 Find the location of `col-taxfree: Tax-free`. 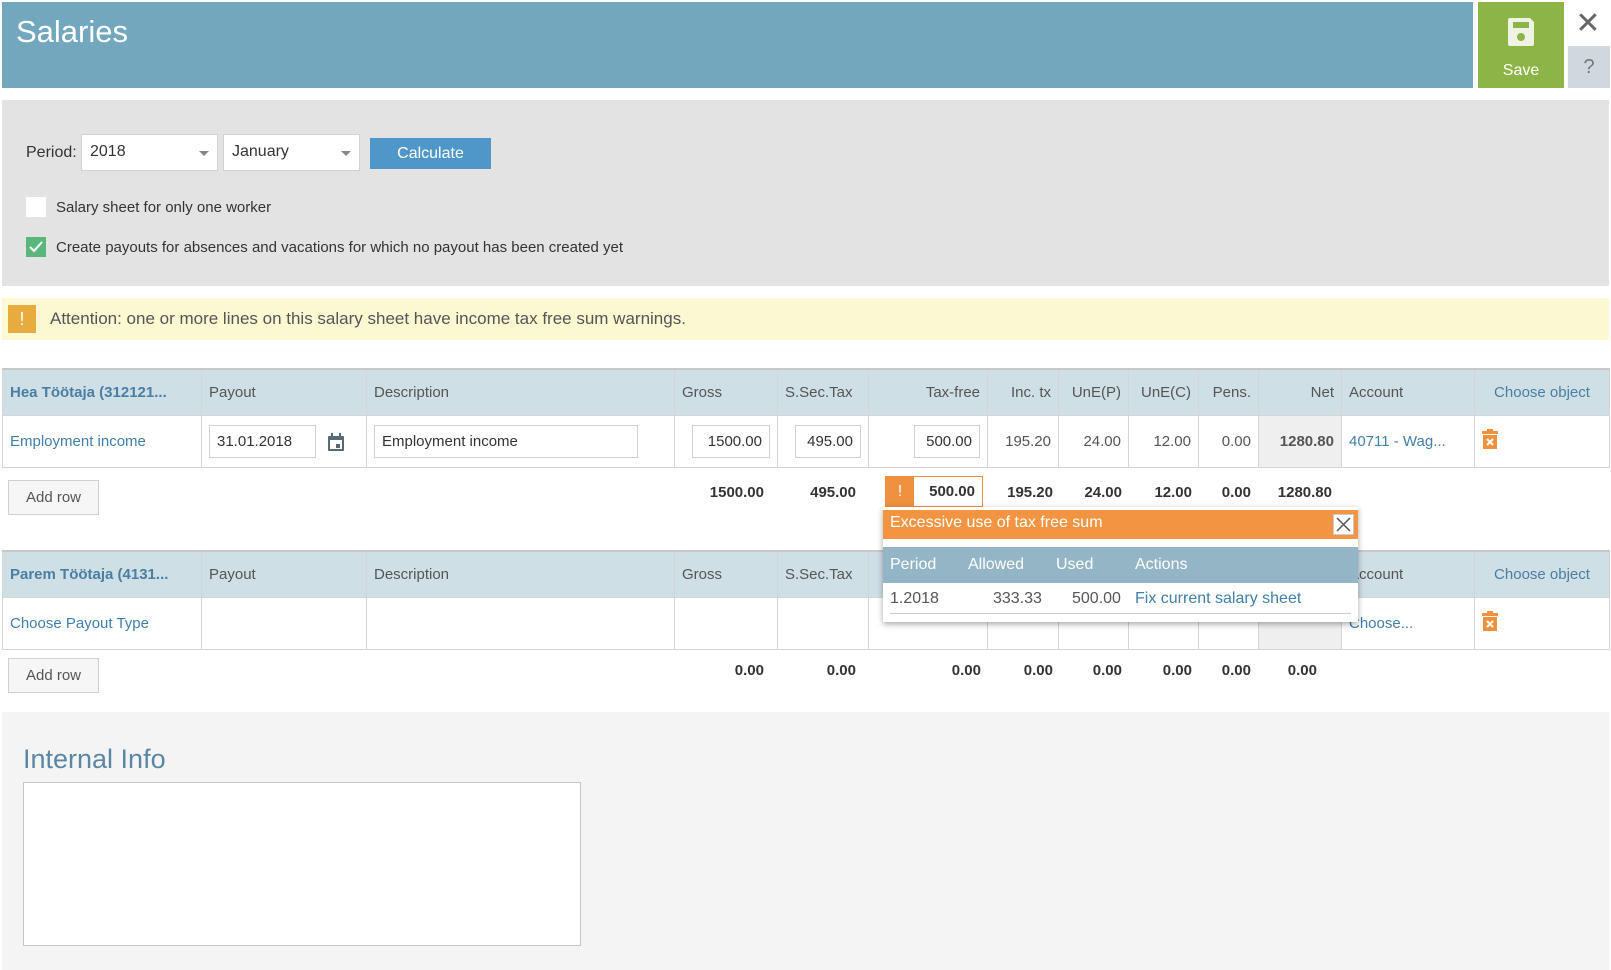

col-taxfree: Tax-free is located at coordinates (928, 392).